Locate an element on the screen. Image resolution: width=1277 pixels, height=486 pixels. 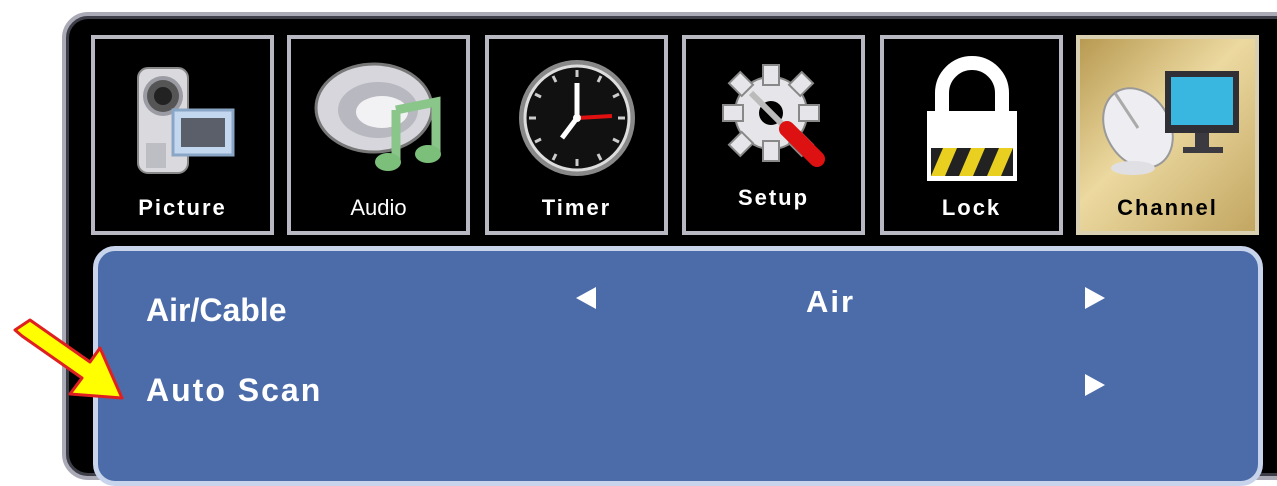
left-arrow-icon is located at coordinates (586, 298).